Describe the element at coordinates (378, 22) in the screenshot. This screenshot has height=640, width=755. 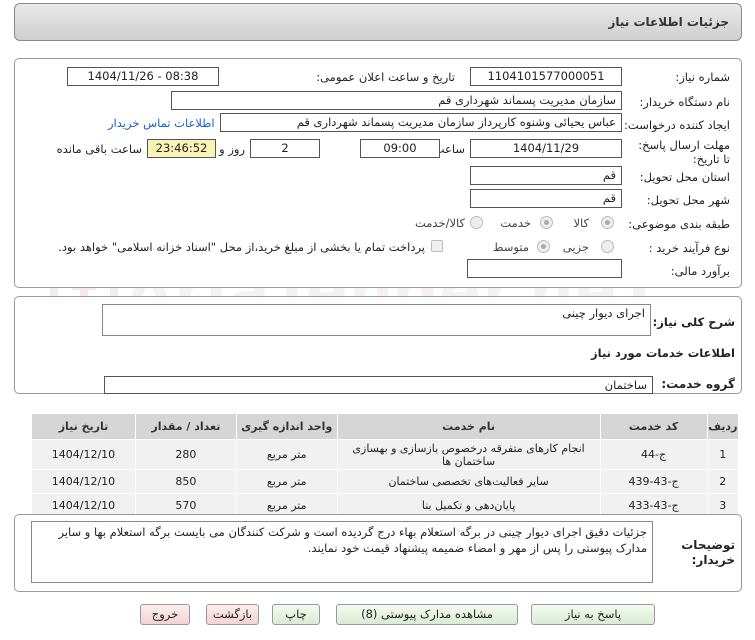
I see `page-header: جزئیات اطلاعات نیاز` at that location.